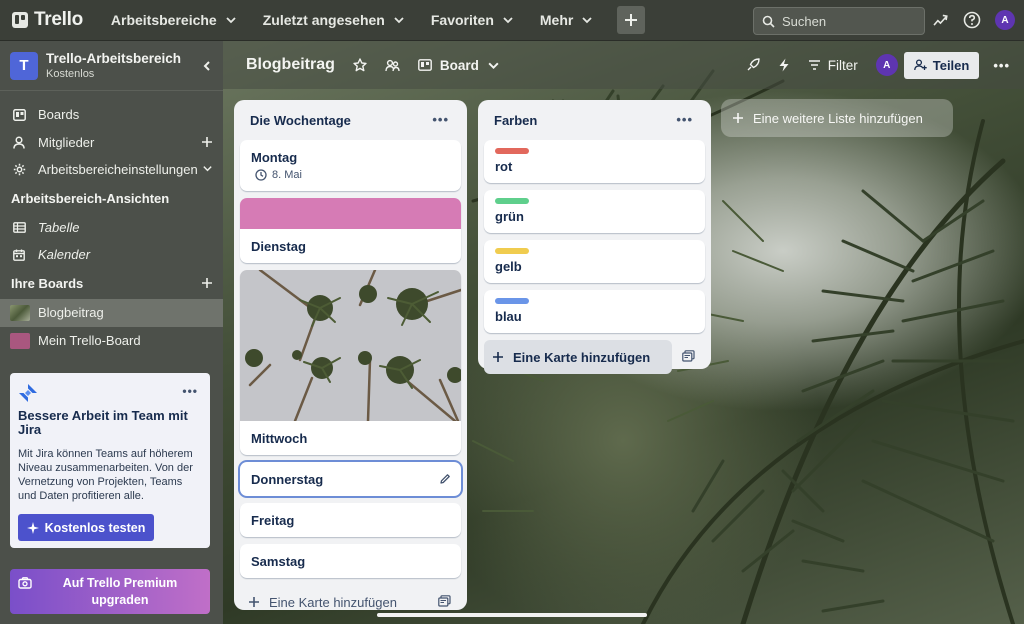 Image resolution: width=1024 pixels, height=624 pixels. I want to click on card-mittwoch: Mittwoch, so click(350, 362).